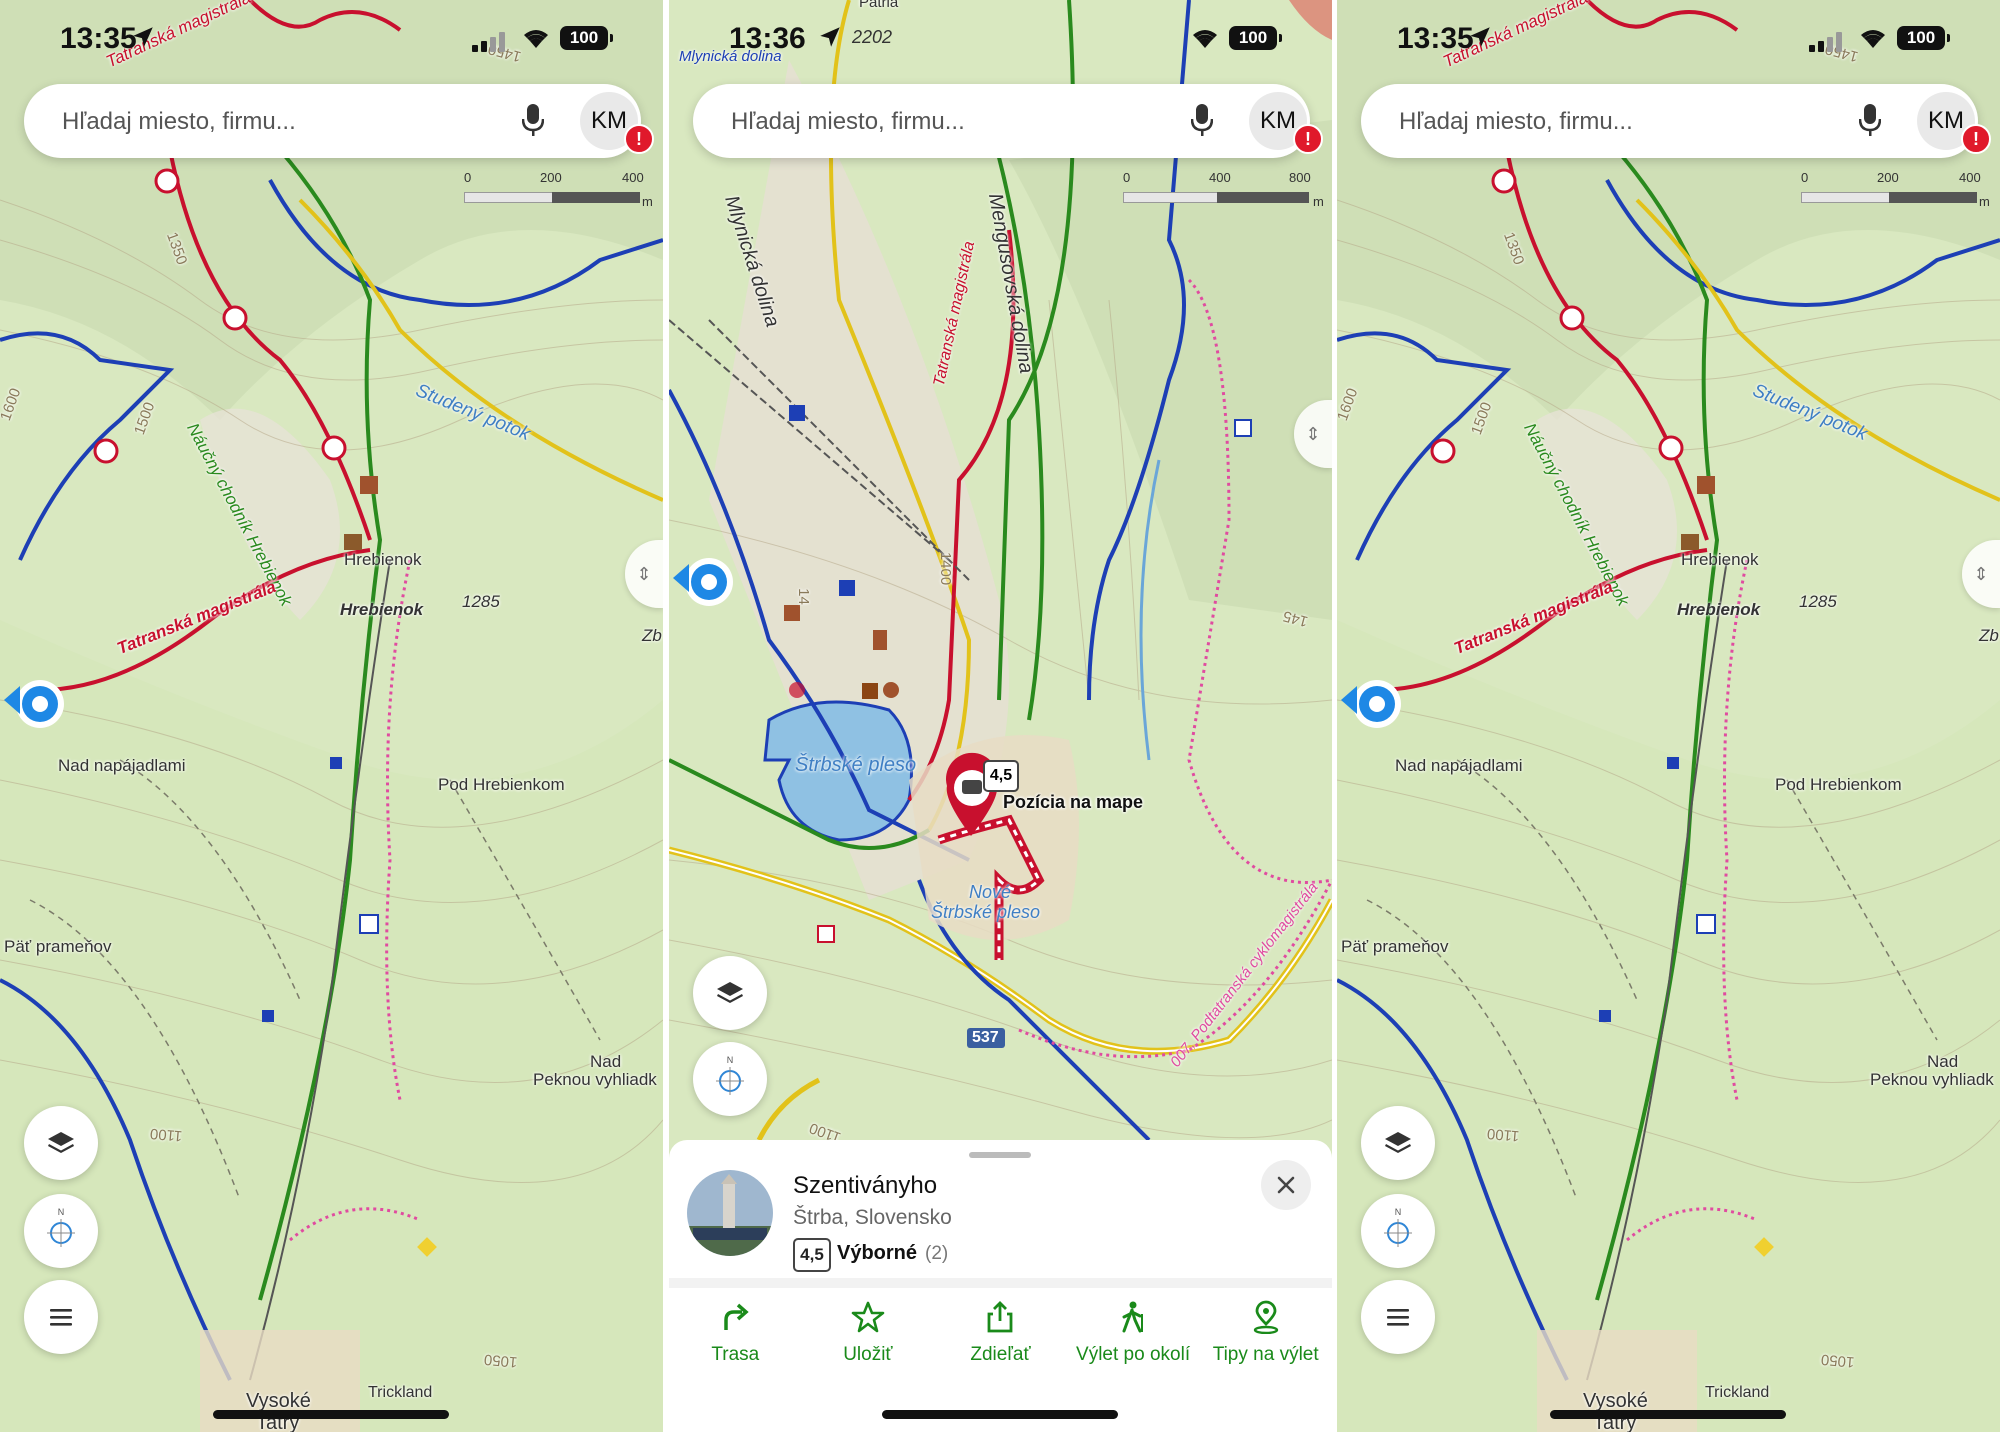 Image resolution: width=2000 pixels, height=1432 pixels. Describe the element at coordinates (937, 1253) in the screenshot. I see `rating-count: (2)` at that location.